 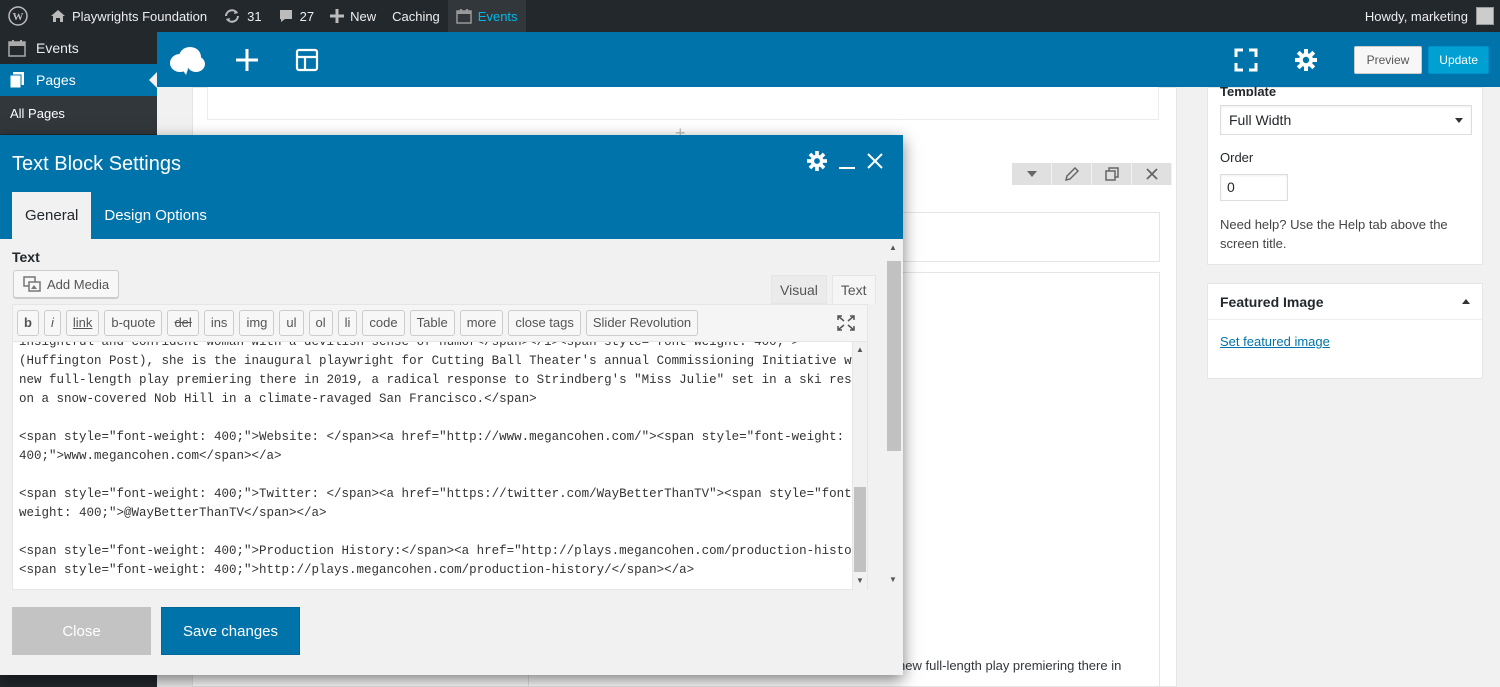 What do you see at coordinates (875, 161) in the screenshot?
I see `close-icon` at bounding box center [875, 161].